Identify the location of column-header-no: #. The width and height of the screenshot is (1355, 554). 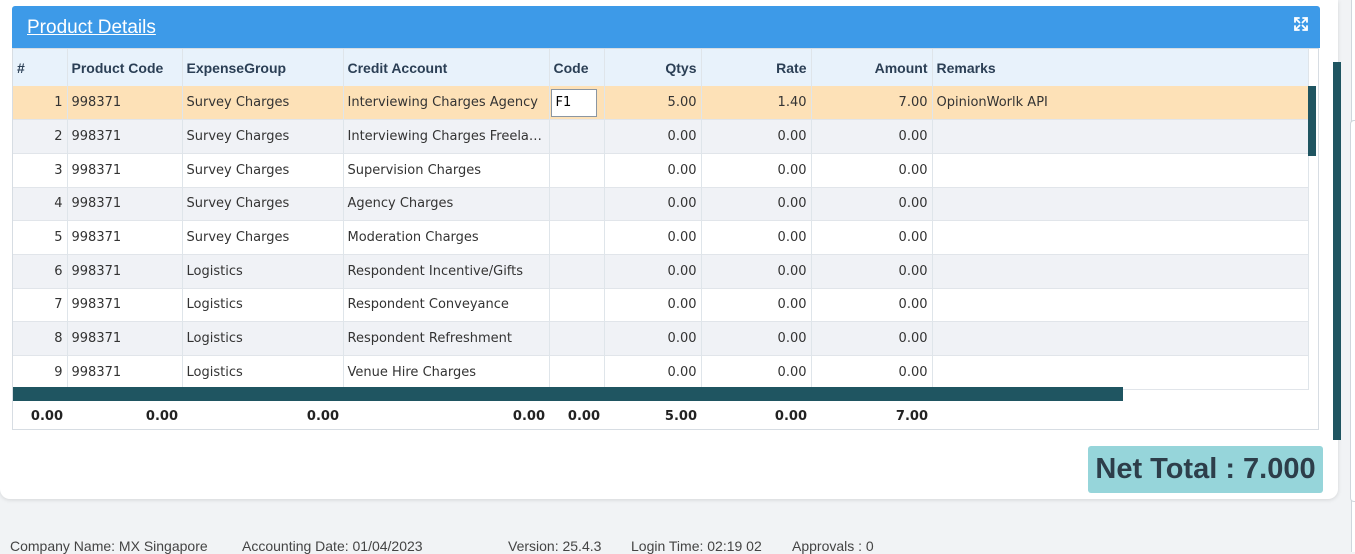
(40, 67).